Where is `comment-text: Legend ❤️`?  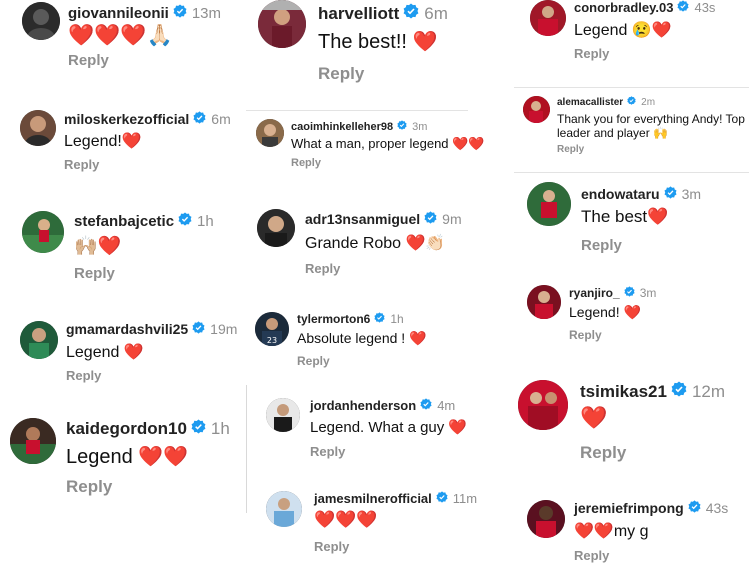 comment-text: Legend ❤️ is located at coordinates (105, 352).